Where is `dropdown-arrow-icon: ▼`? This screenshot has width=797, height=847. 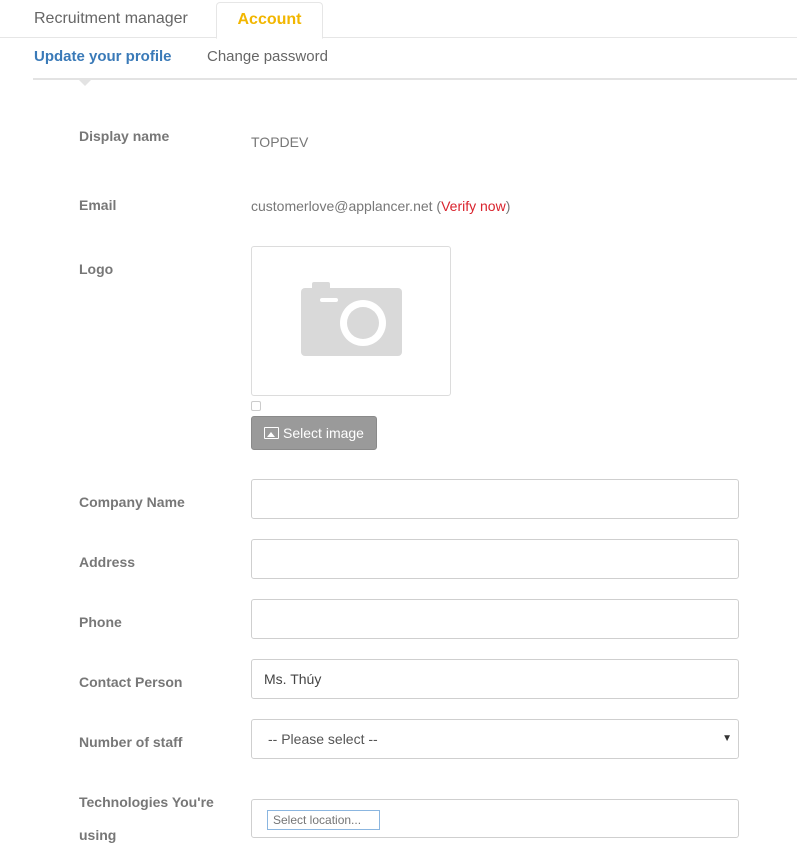
dropdown-arrow-icon: ▼ is located at coordinates (727, 738).